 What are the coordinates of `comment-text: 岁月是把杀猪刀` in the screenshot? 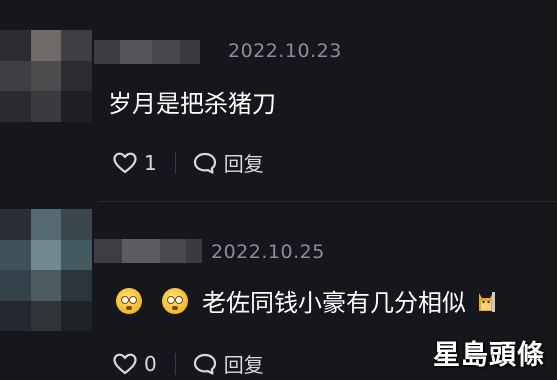 It's located at (192, 101).